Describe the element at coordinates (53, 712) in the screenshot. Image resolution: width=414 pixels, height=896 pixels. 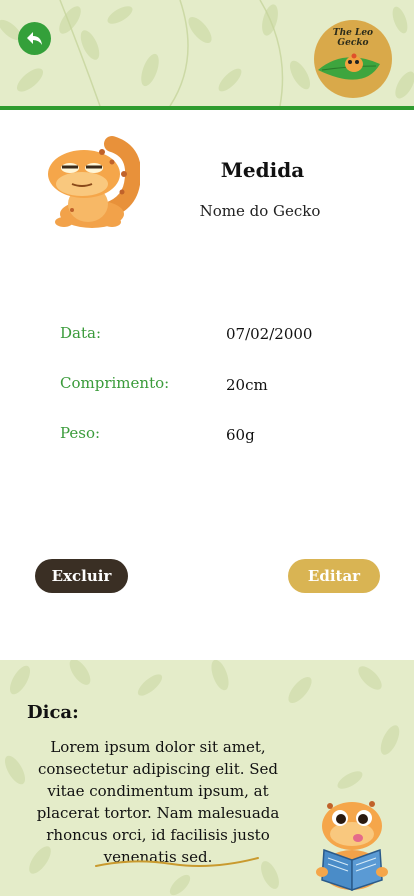
I see `tip-title: Dica:` at that location.